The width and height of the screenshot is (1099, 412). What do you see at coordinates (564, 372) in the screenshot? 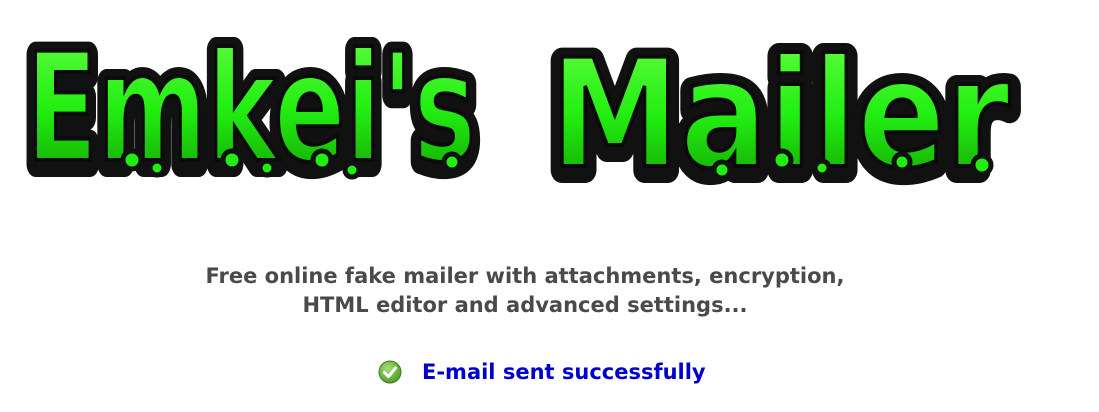
I see `status-text: E-mail sent successfully` at bounding box center [564, 372].